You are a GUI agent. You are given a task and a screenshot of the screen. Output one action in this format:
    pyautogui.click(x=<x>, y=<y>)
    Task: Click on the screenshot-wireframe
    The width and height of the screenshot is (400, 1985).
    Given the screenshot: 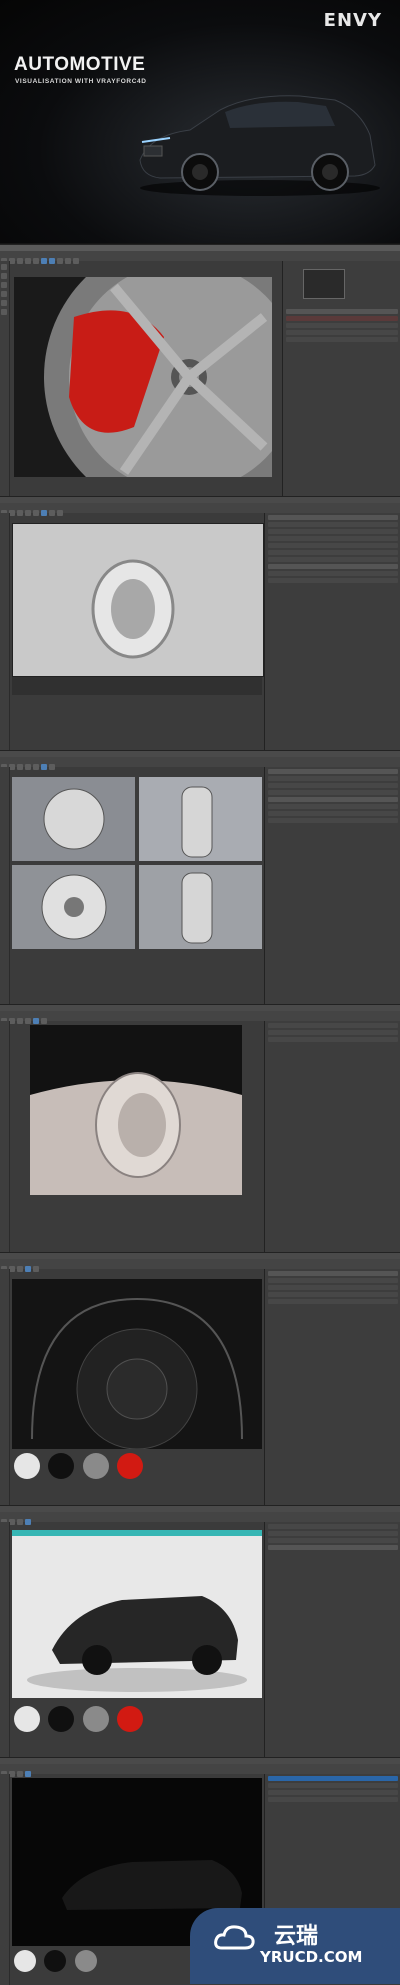 What is the action you would take?
    pyautogui.click(x=200, y=1378)
    